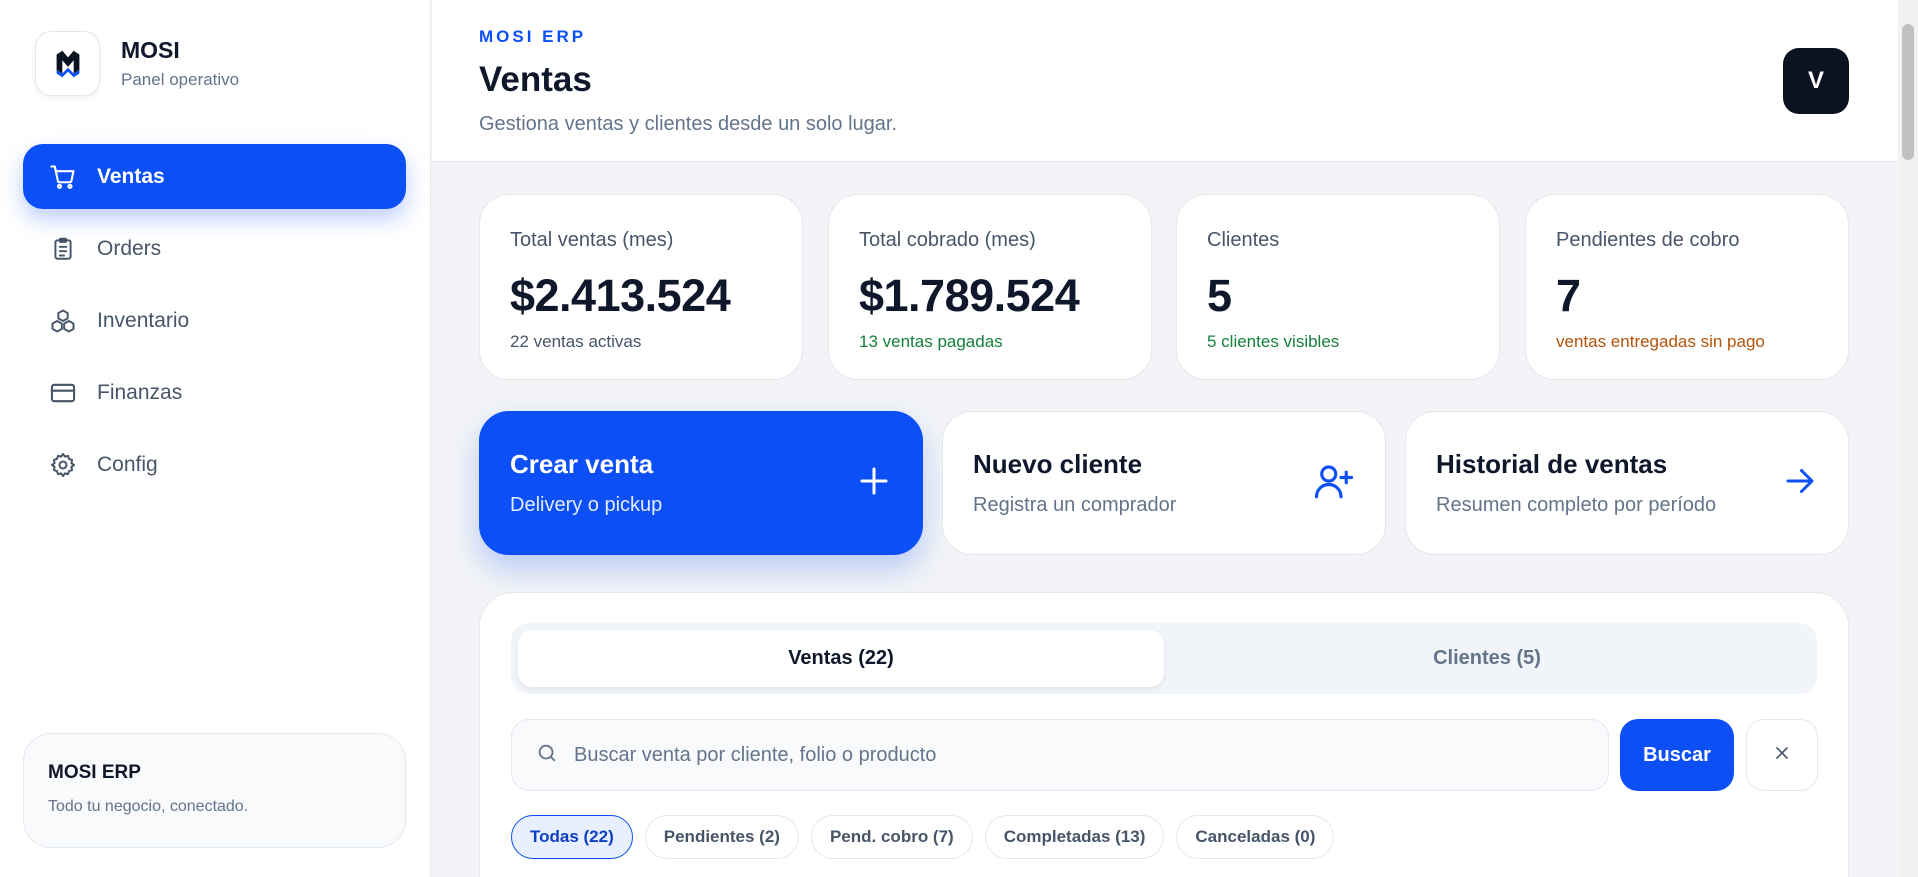 Image resolution: width=1918 pixels, height=877 pixels. I want to click on stat-label: Total ventas (mes), so click(592, 240).